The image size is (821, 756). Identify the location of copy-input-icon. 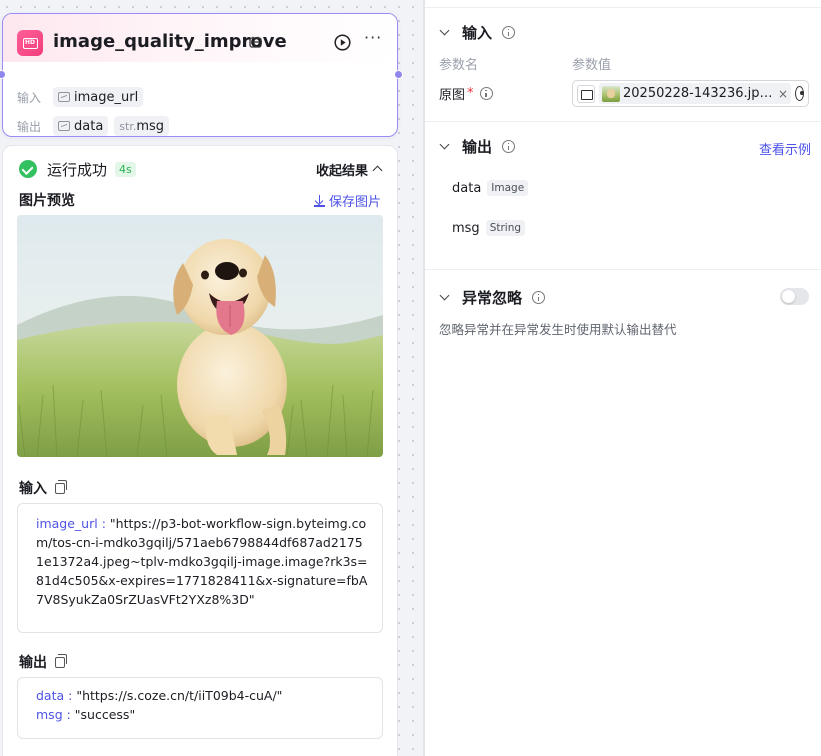
(61, 486).